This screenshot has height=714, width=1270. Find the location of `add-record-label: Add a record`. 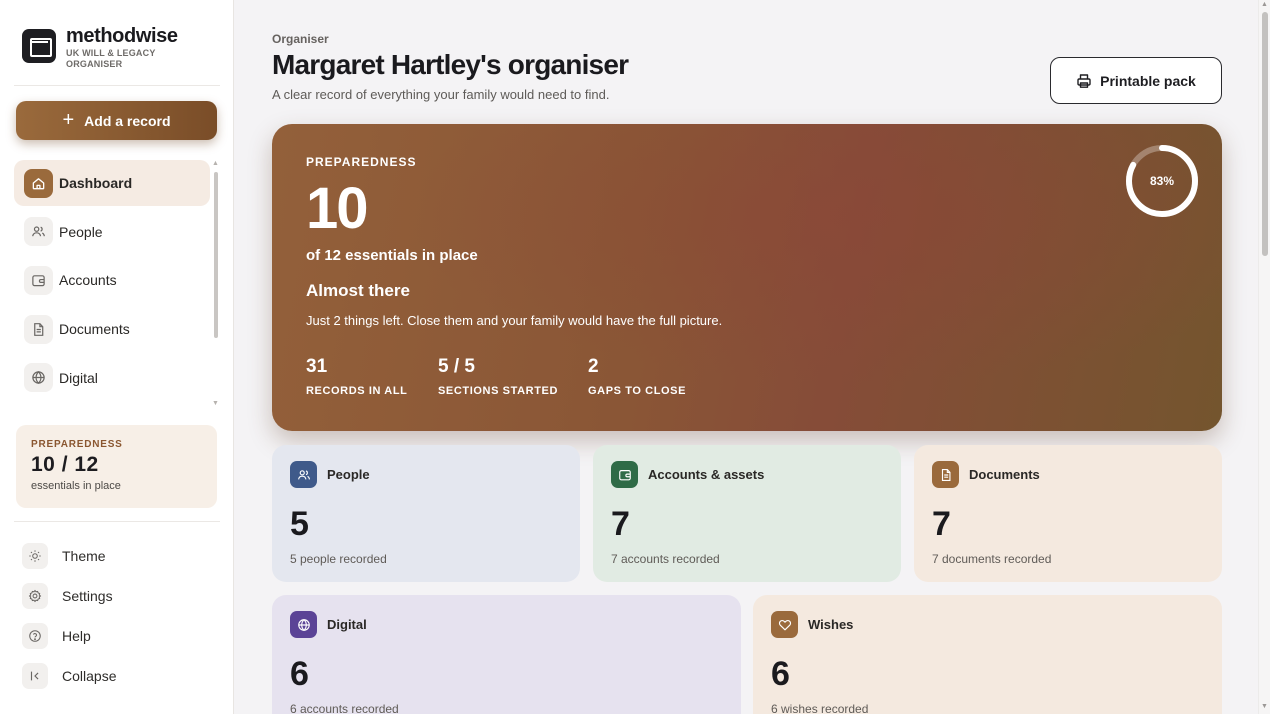

add-record-label: Add a record is located at coordinates (127, 120).